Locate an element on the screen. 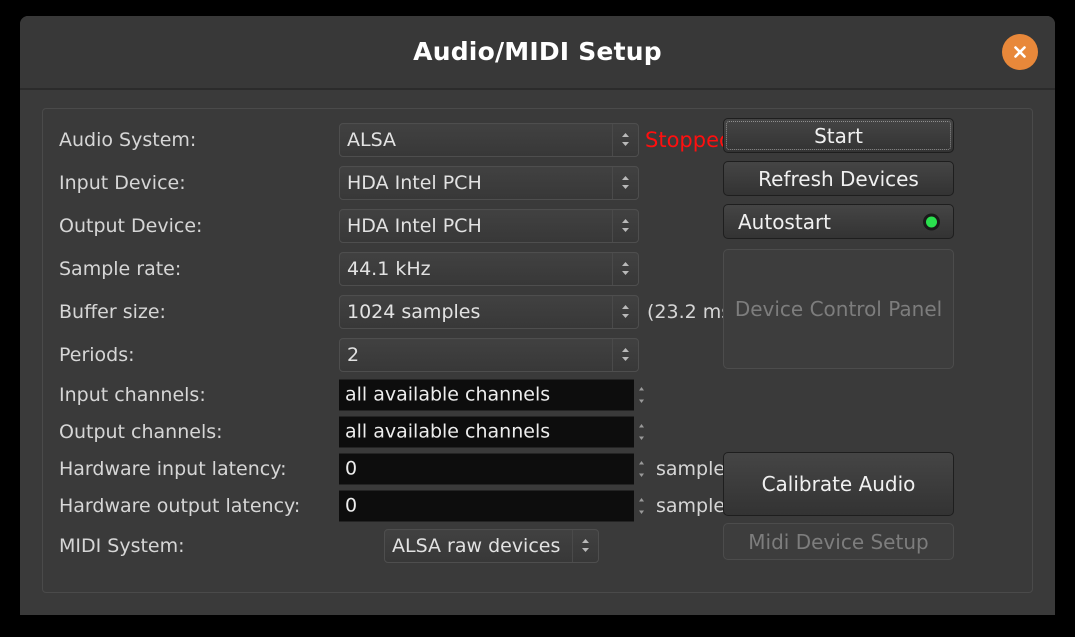 The height and width of the screenshot is (637, 1075). output-channels-value: all available channels is located at coordinates (448, 431).